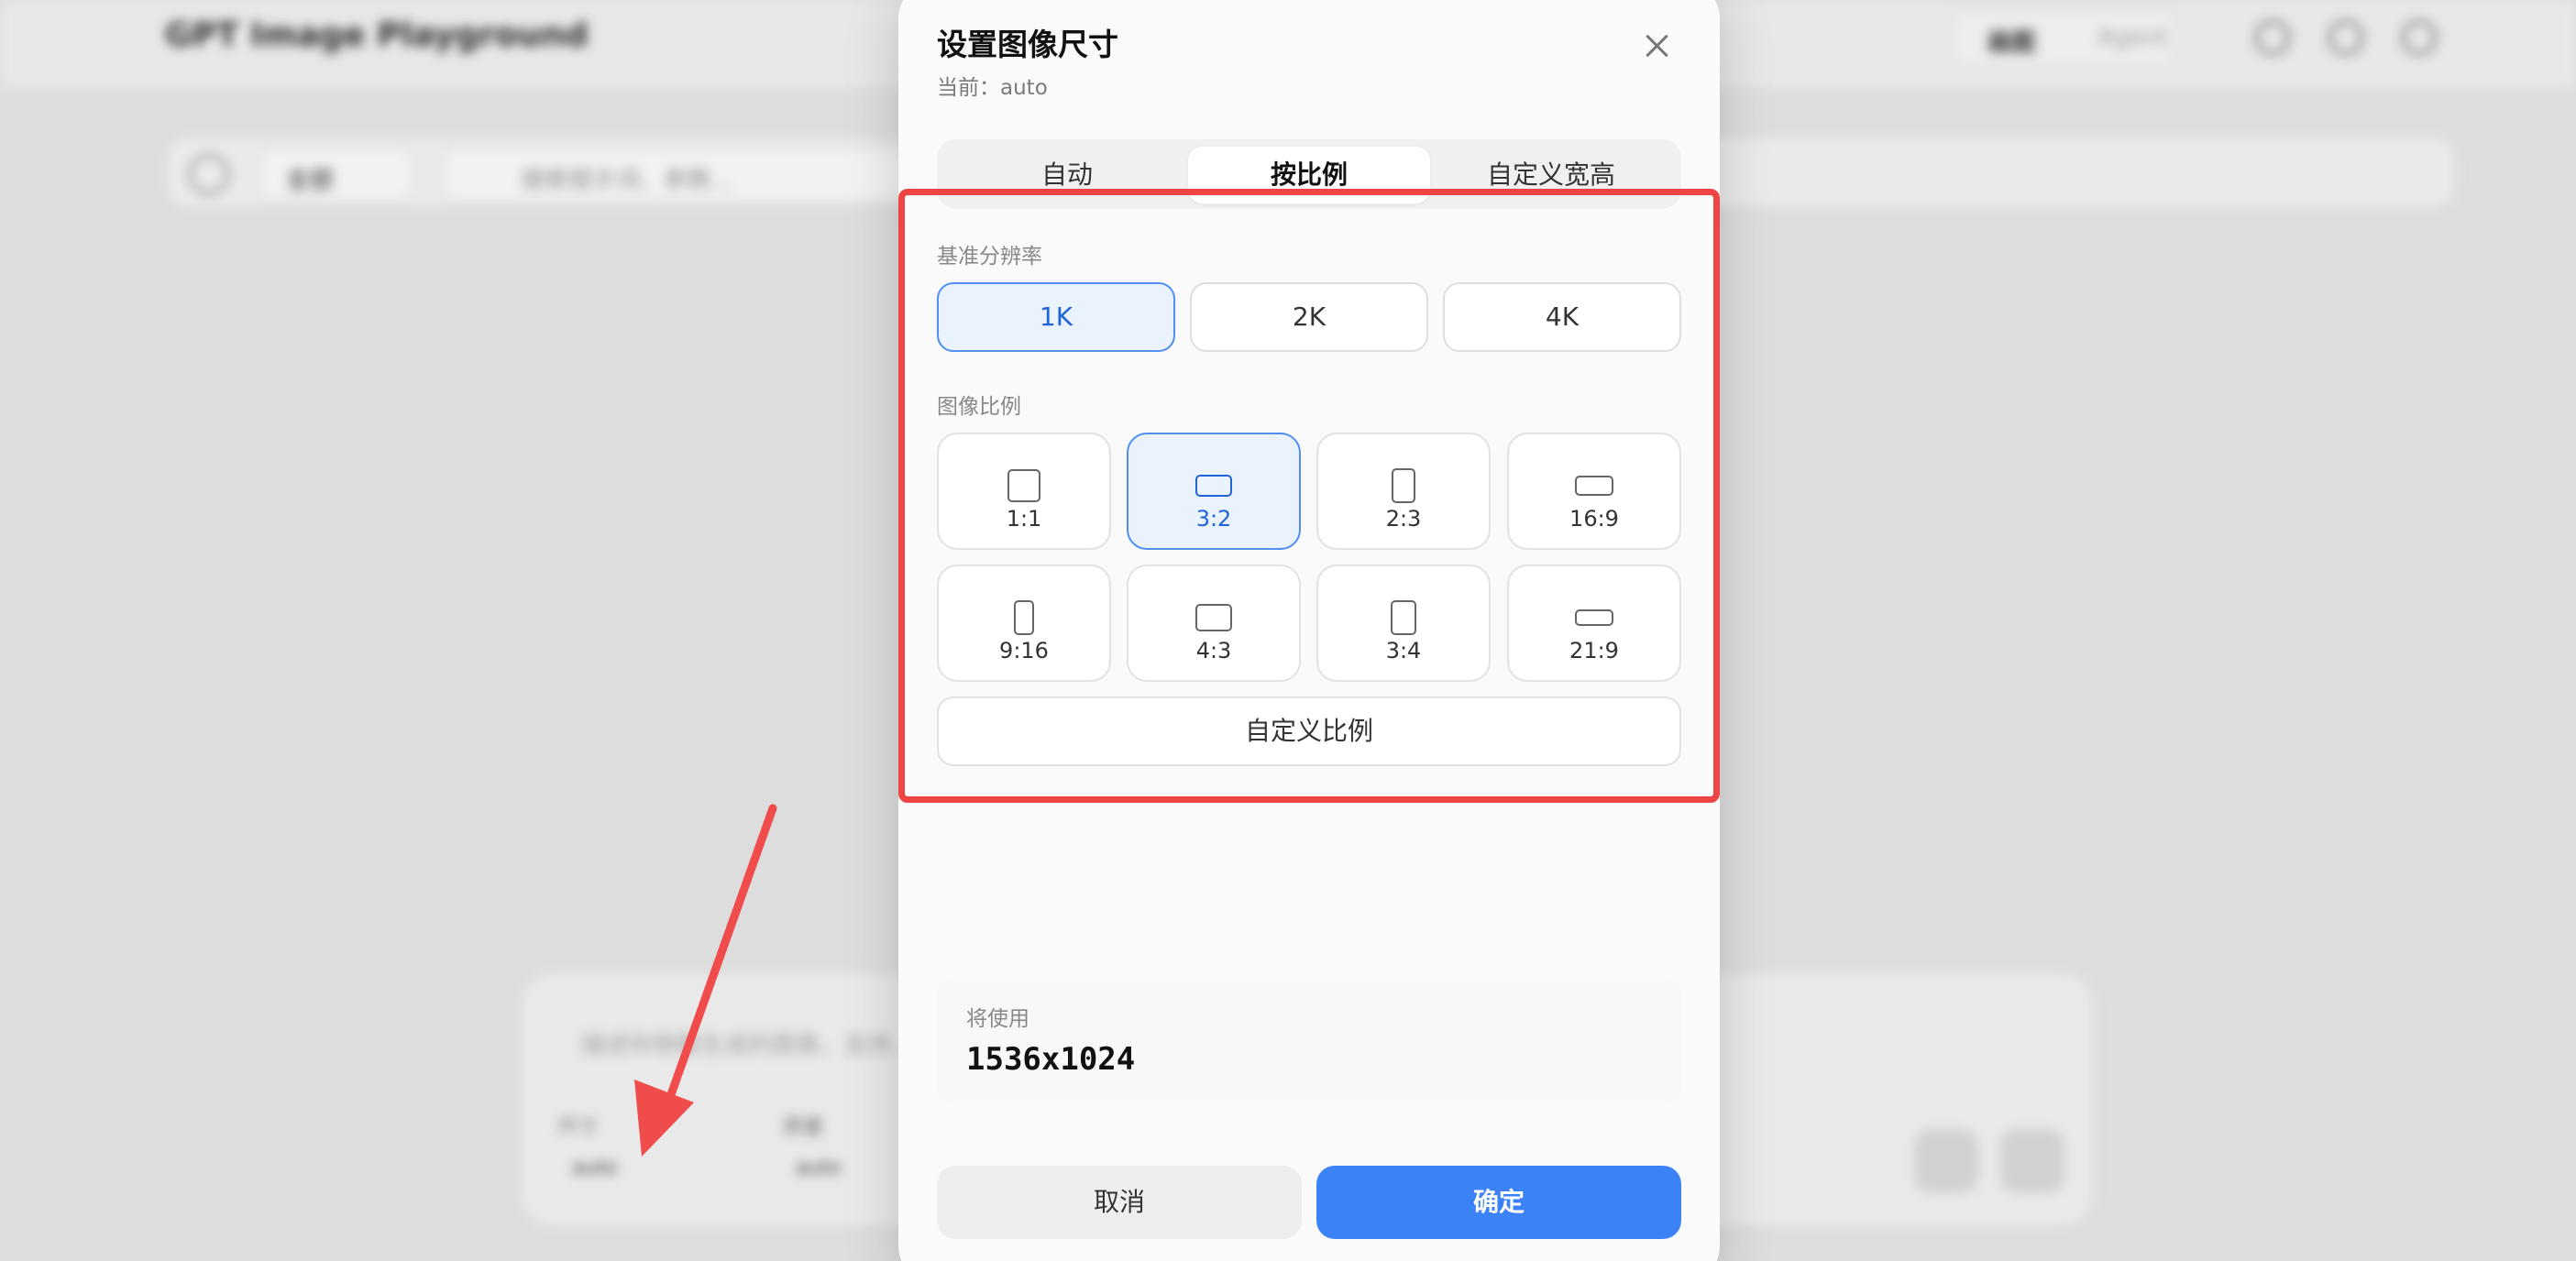 The height and width of the screenshot is (1261, 2576). I want to click on resolved-size-box: 将使用 1536x1024, so click(1309, 1041).